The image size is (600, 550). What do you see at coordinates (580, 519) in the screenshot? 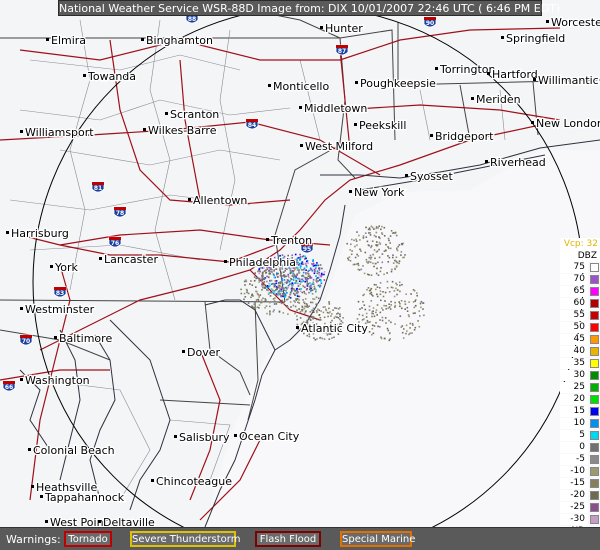
I see `legend-row: -30` at bounding box center [580, 519].